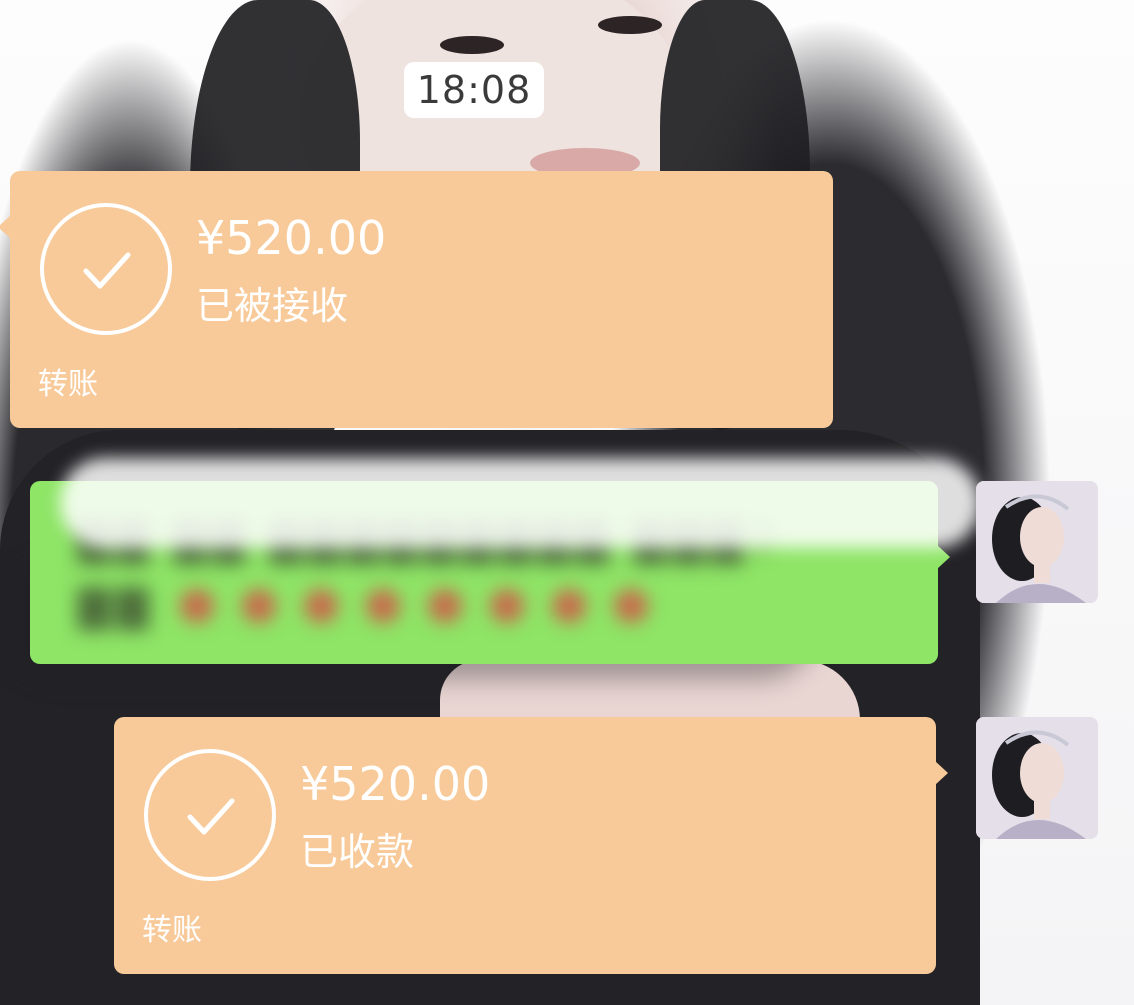  What do you see at coordinates (472, 45) in the screenshot?
I see `wallpaper-eye-left` at bounding box center [472, 45].